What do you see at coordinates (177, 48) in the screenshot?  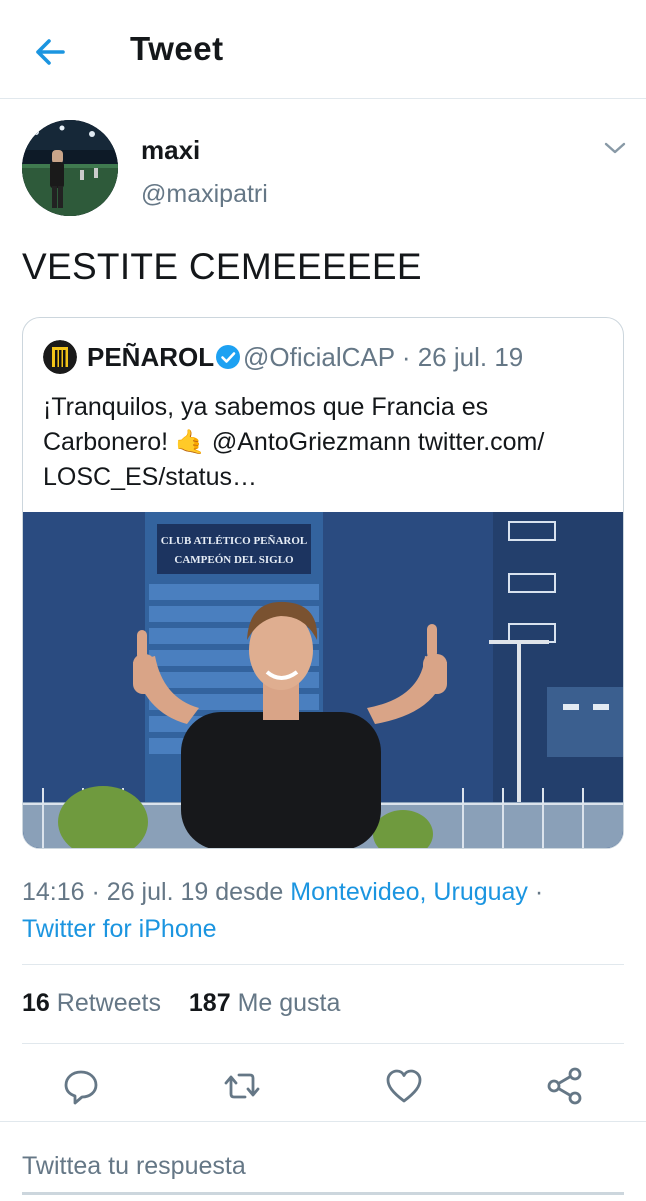 I see `page-title: Tweet` at bounding box center [177, 48].